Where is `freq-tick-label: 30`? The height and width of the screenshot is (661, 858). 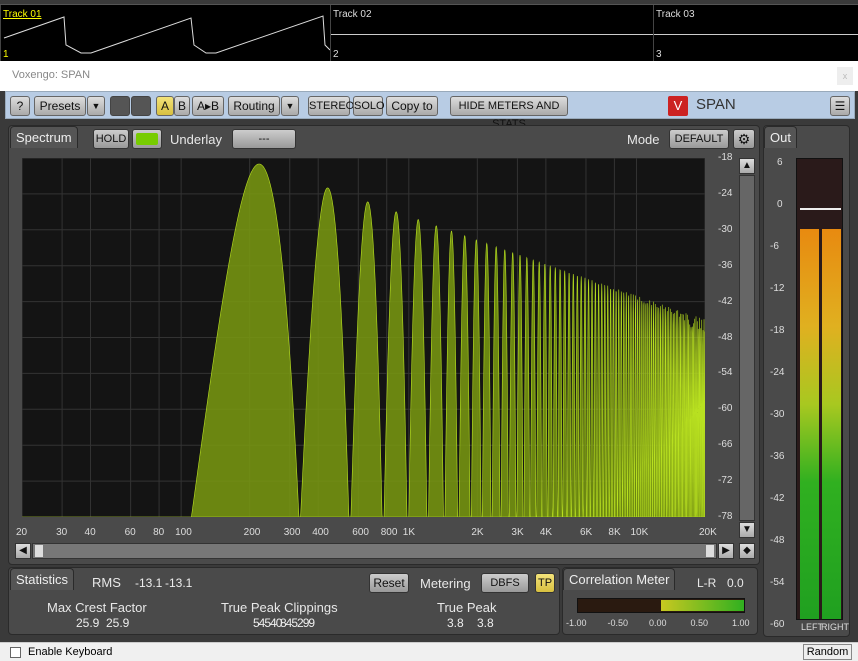 freq-tick-label: 30 is located at coordinates (62, 532).